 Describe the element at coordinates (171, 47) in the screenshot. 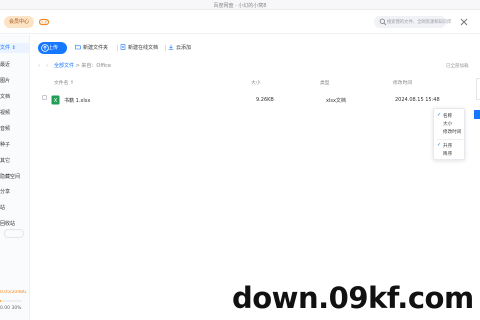

I see `cloud-download-icon` at that location.